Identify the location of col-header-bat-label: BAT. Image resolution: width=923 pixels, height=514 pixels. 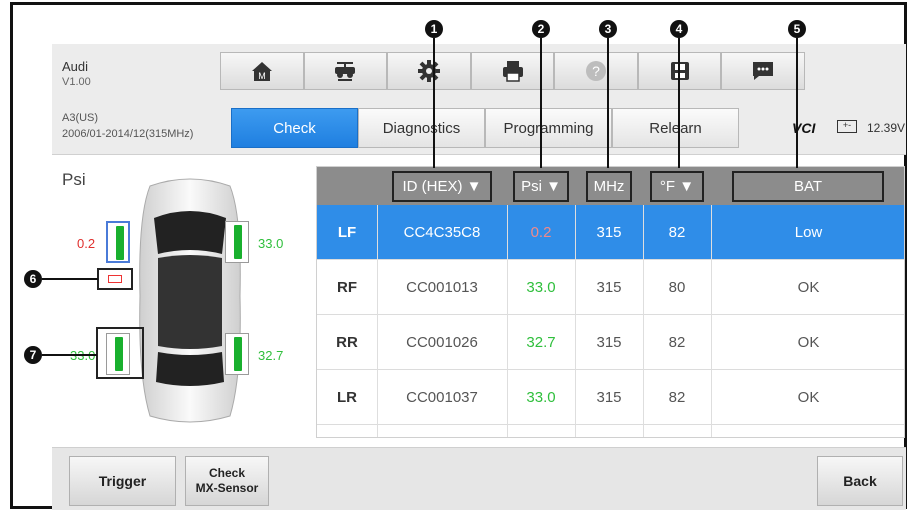
(808, 186).